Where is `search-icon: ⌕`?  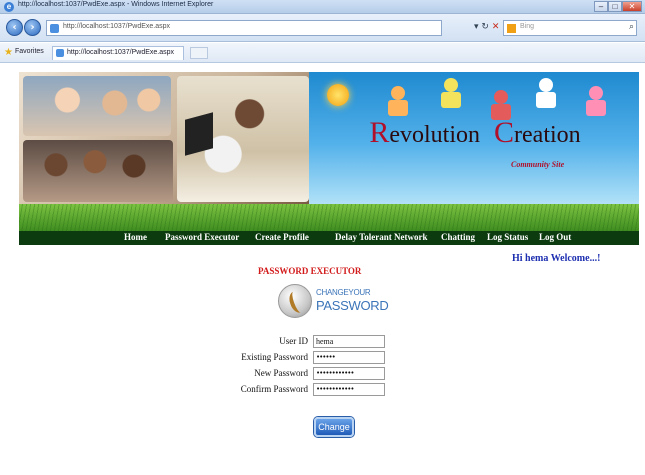
search-icon: ⌕ is located at coordinates (631, 27).